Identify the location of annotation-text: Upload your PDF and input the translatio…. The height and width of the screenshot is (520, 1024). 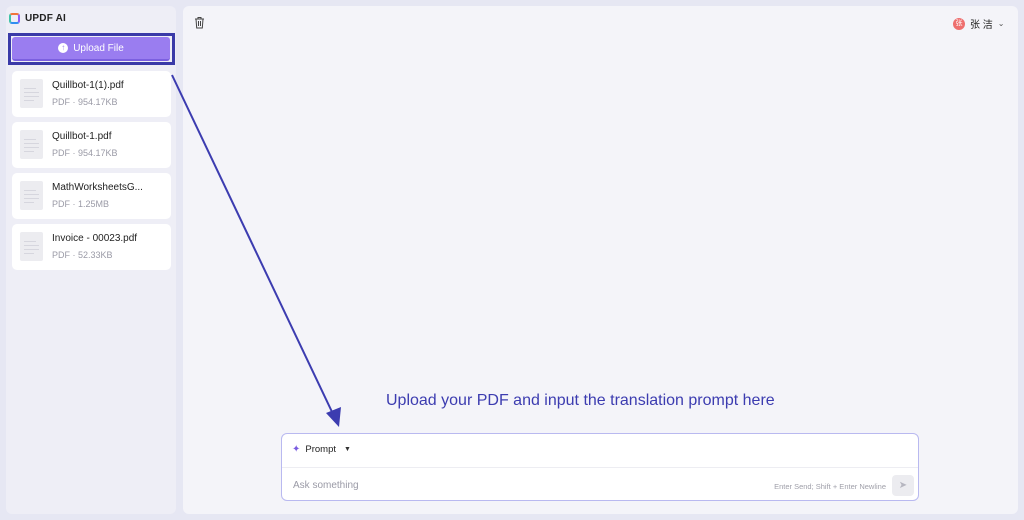
(580, 400).